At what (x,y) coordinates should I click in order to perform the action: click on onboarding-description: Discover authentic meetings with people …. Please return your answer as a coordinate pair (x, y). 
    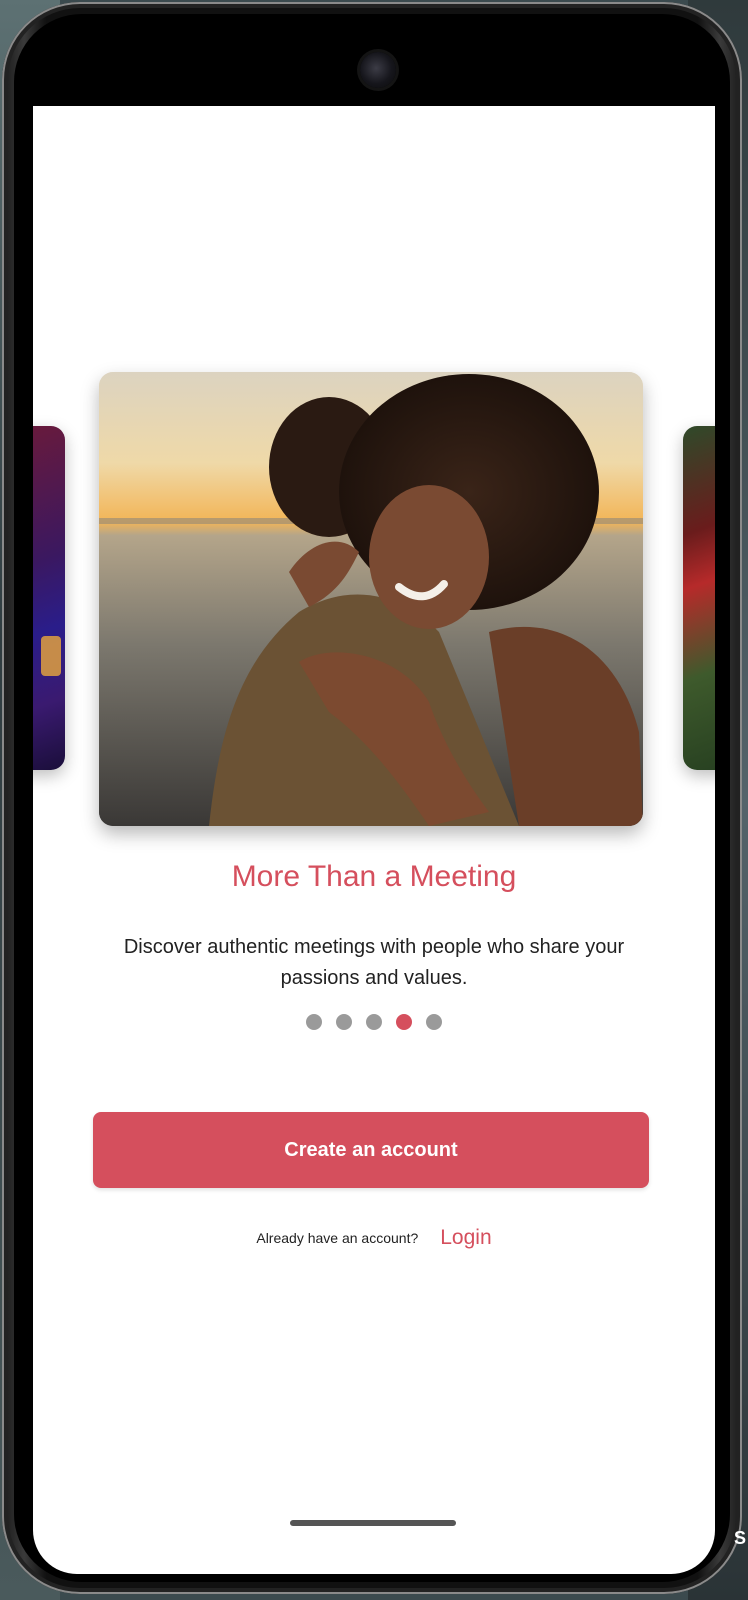
    Looking at the image, I should click on (374, 962).